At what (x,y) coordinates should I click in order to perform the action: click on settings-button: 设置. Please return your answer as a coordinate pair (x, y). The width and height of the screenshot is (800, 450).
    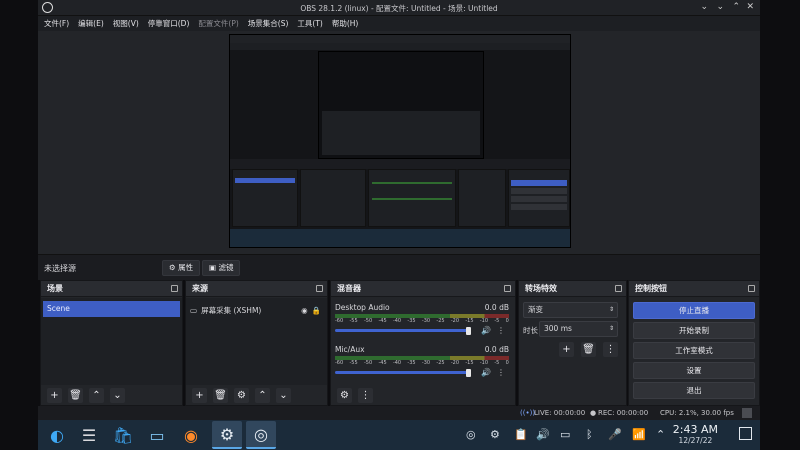
    Looking at the image, I should click on (694, 370).